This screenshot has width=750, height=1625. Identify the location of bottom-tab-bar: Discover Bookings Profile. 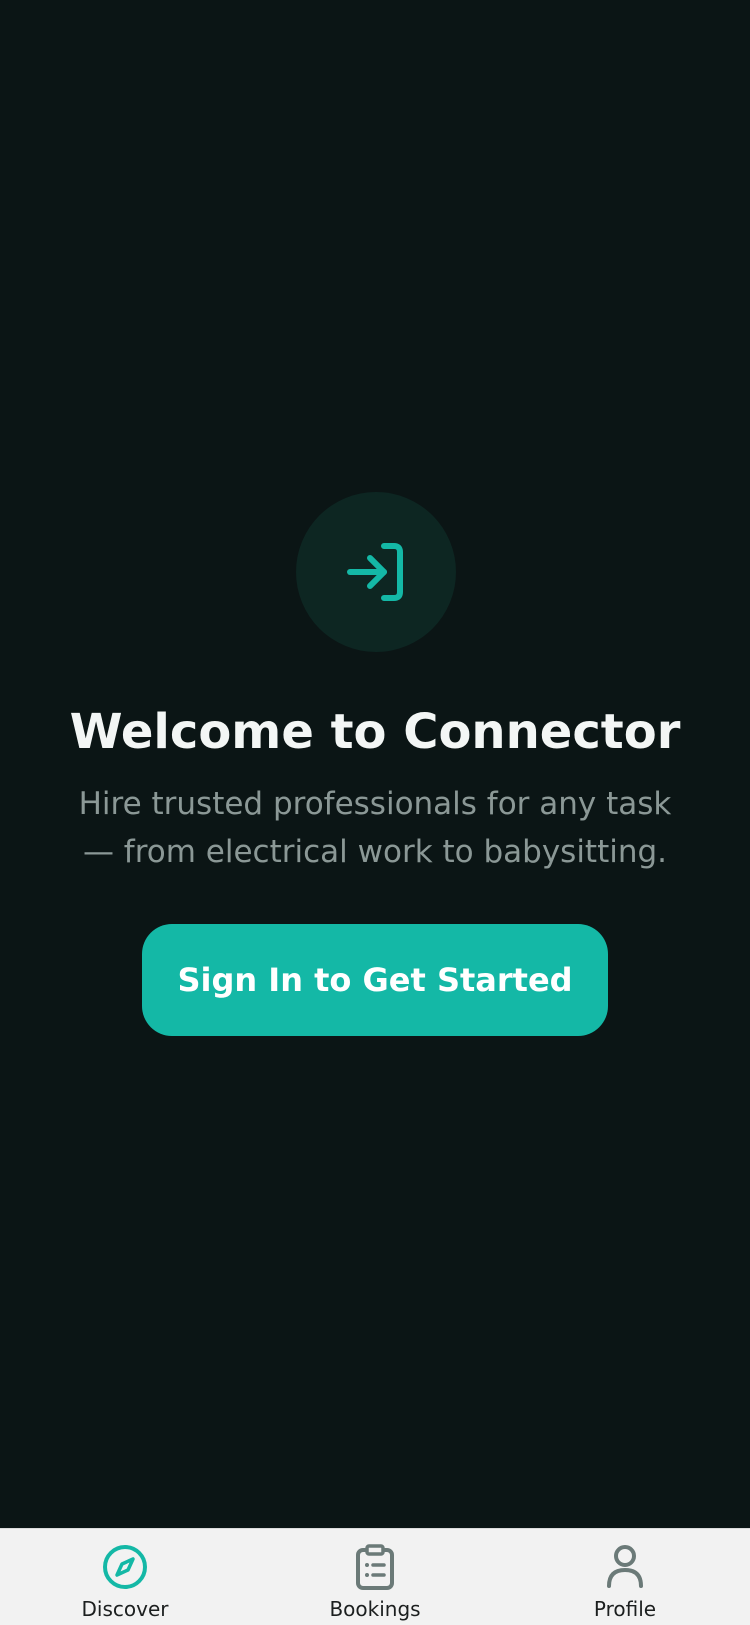
(375, 1576).